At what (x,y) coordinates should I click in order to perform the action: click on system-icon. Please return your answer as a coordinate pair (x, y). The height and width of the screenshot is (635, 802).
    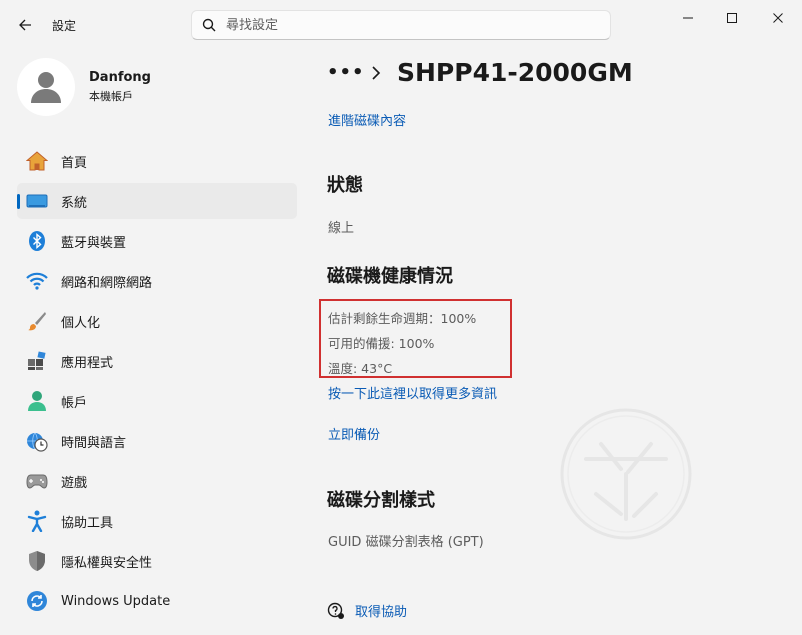
    Looking at the image, I should click on (37, 201).